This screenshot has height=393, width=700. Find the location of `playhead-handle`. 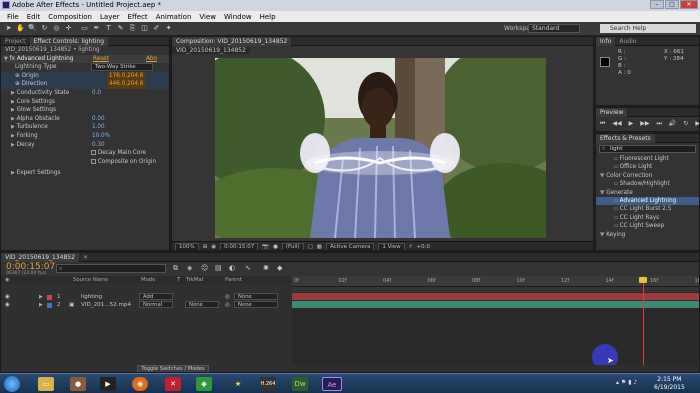

playhead-handle is located at coordinates (643, 280).